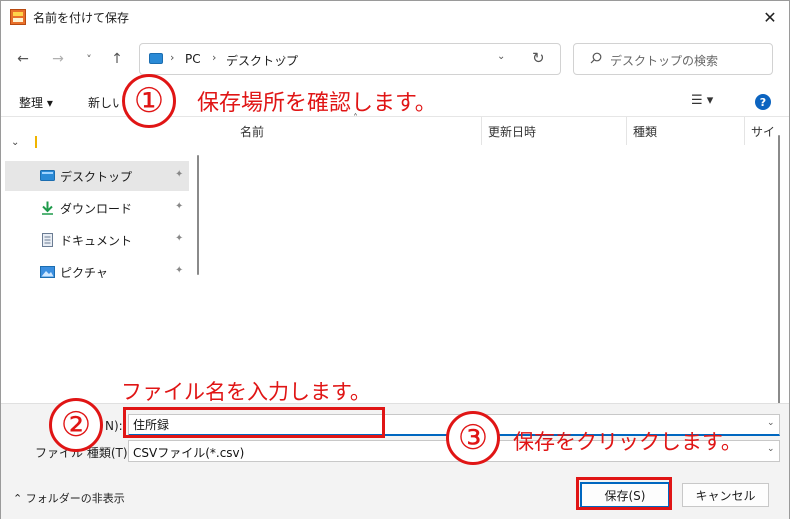  What do you see at coordinates (555, 131) in the screenshot?
I see `column-date-modified: 更新日時` at bounding box center [555, 131].